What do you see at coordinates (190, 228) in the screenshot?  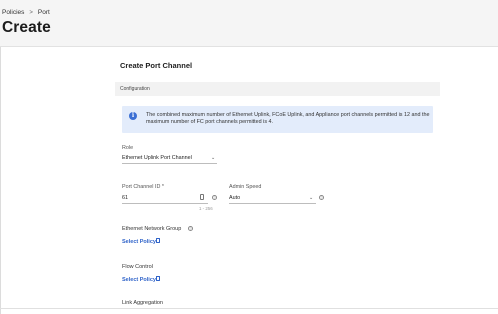 I see `ethernet-network-group-help-icon: ?` at bounding box center [190, 228].